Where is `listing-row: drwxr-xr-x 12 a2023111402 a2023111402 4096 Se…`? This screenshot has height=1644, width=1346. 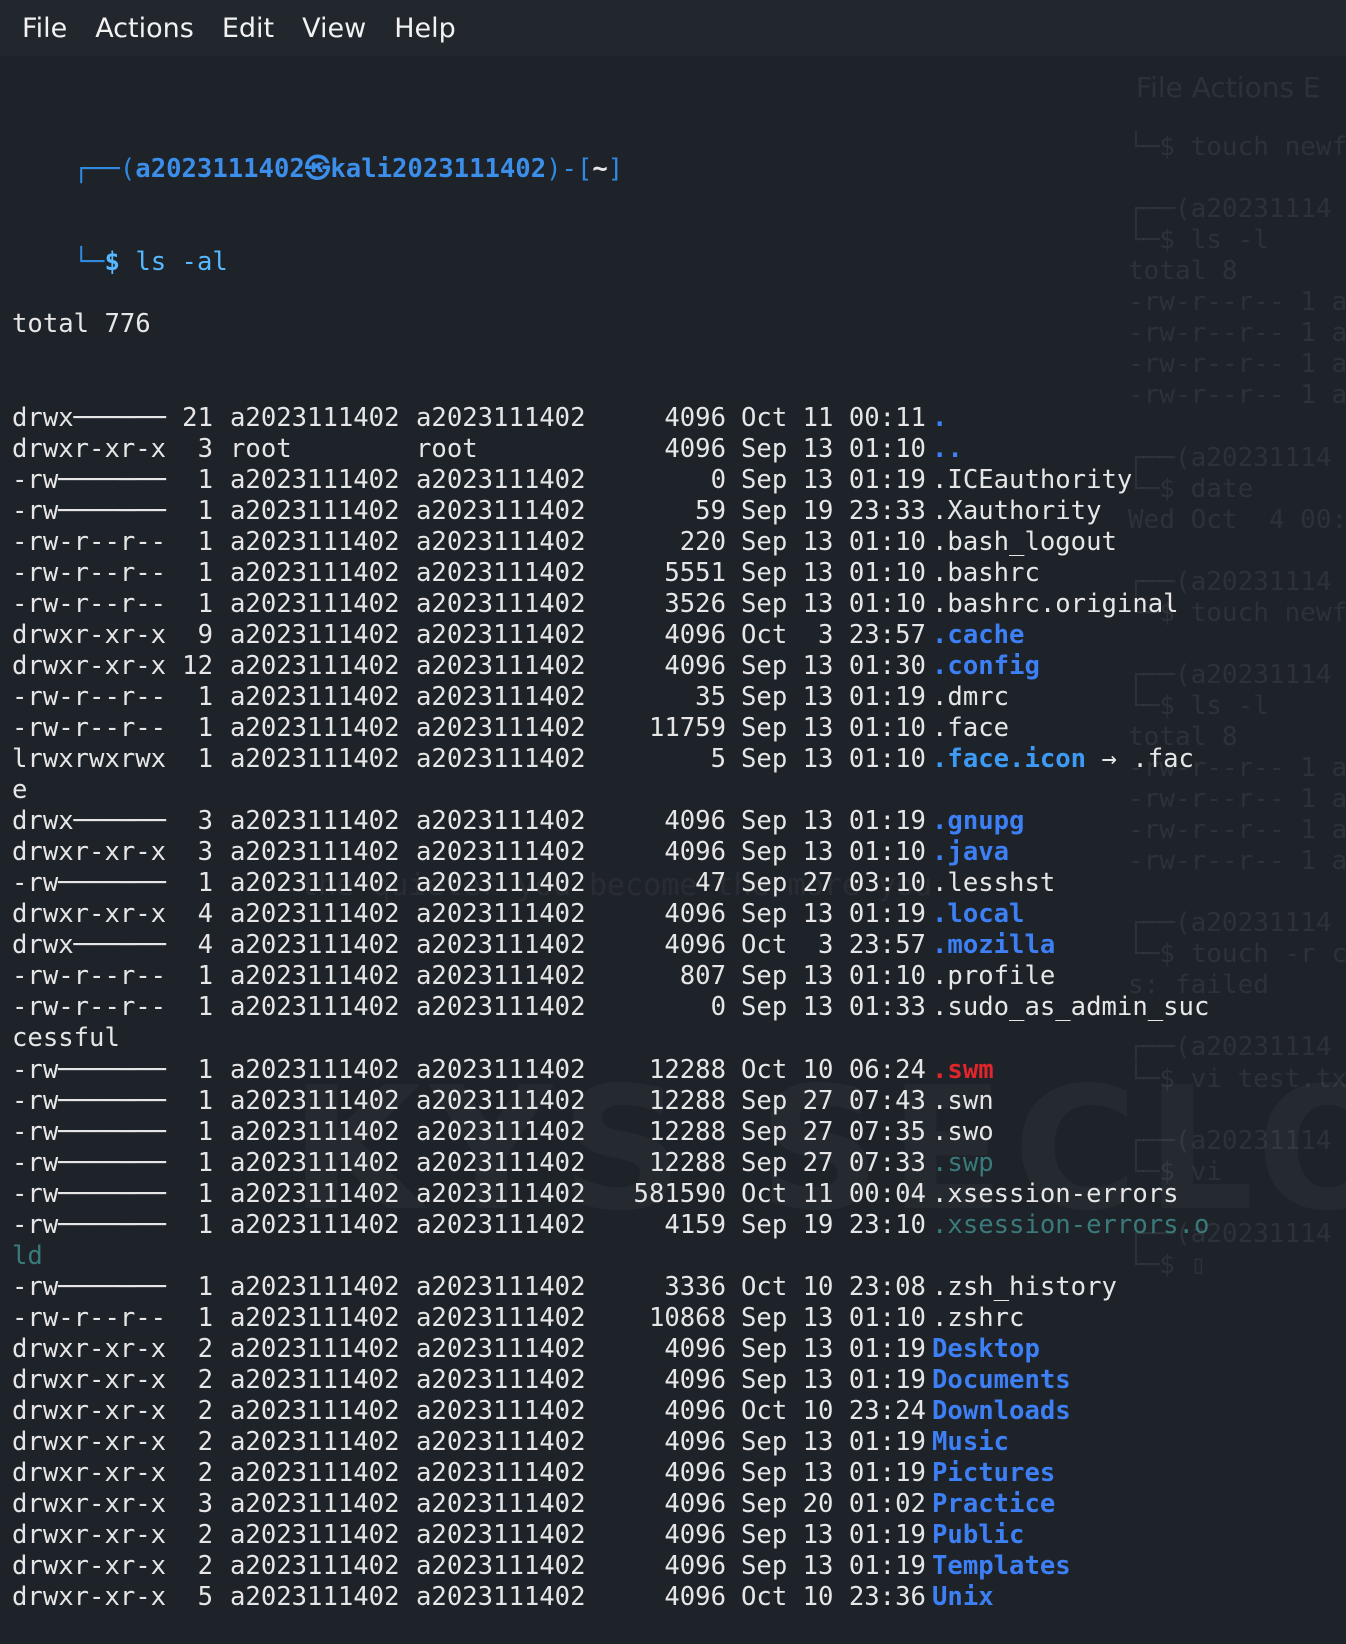
listing-row: drwxr-xr-x 12 a2023111402 a2023111402 4096 Se… is located at coordinates (612, 666).